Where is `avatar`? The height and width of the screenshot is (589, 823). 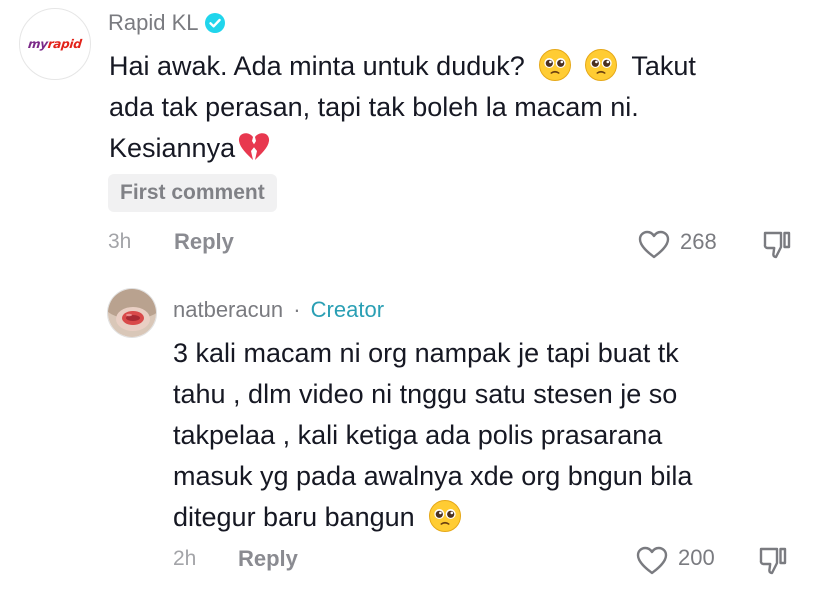 avatar is located at coordinates (132, 313).